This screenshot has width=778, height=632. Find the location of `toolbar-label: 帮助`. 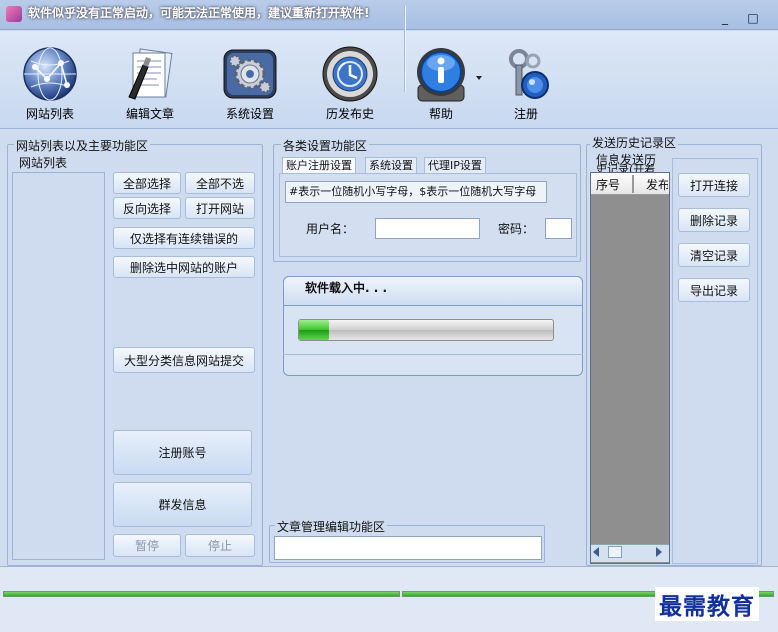

toolbar-label: 帮助 is located at coordinates (440, 114).